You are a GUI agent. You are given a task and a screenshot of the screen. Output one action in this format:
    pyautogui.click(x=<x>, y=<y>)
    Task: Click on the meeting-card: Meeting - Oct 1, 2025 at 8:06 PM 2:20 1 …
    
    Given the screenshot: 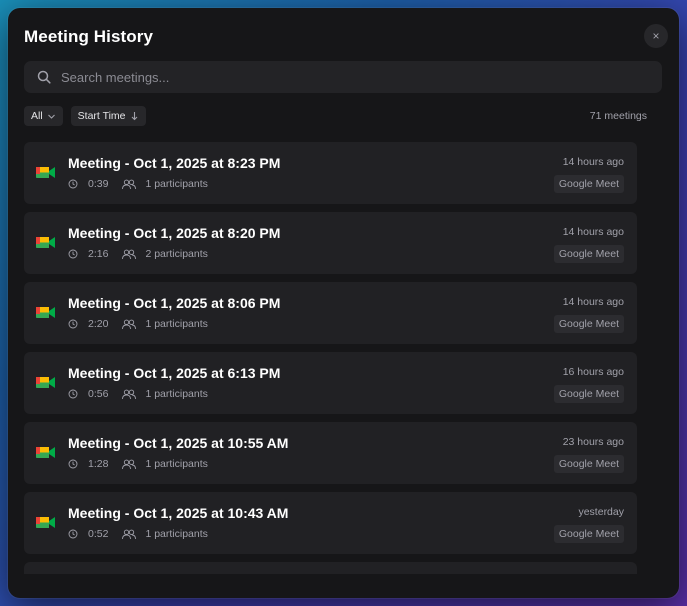 What is the action you would take?
    pyautogui.click(x=330, y=313)
    